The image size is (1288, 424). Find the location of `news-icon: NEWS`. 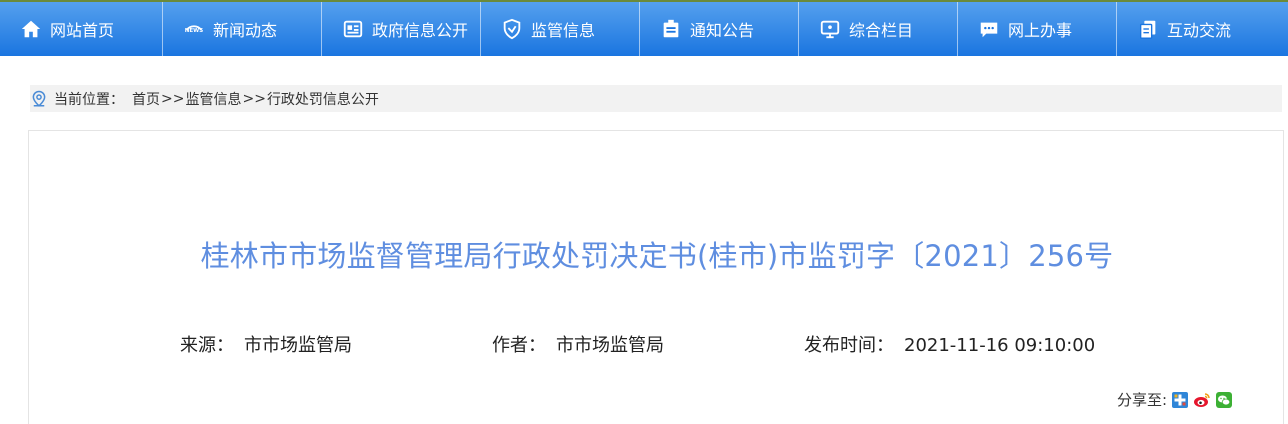

news-icon: NEWS is located at coordinates (194, 29).